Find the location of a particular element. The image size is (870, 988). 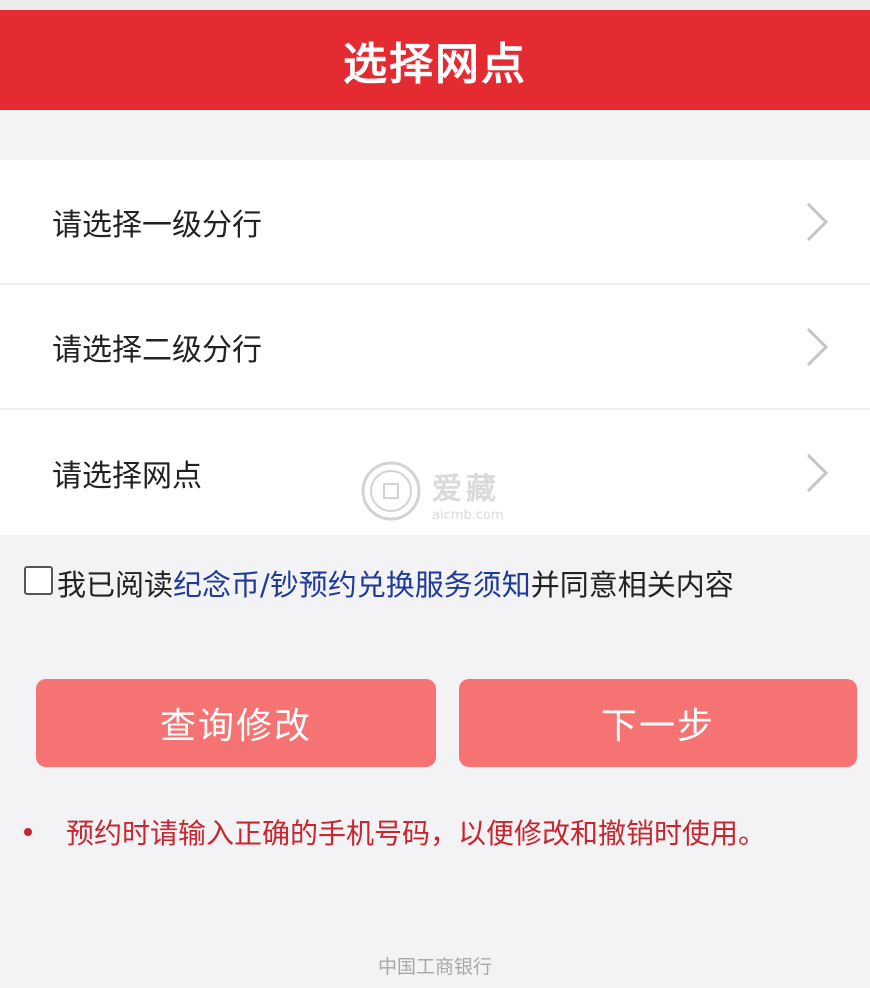

service-notice-link: 纪念币/钞预约兑换服务须知 is located at coordinates (352, 583).